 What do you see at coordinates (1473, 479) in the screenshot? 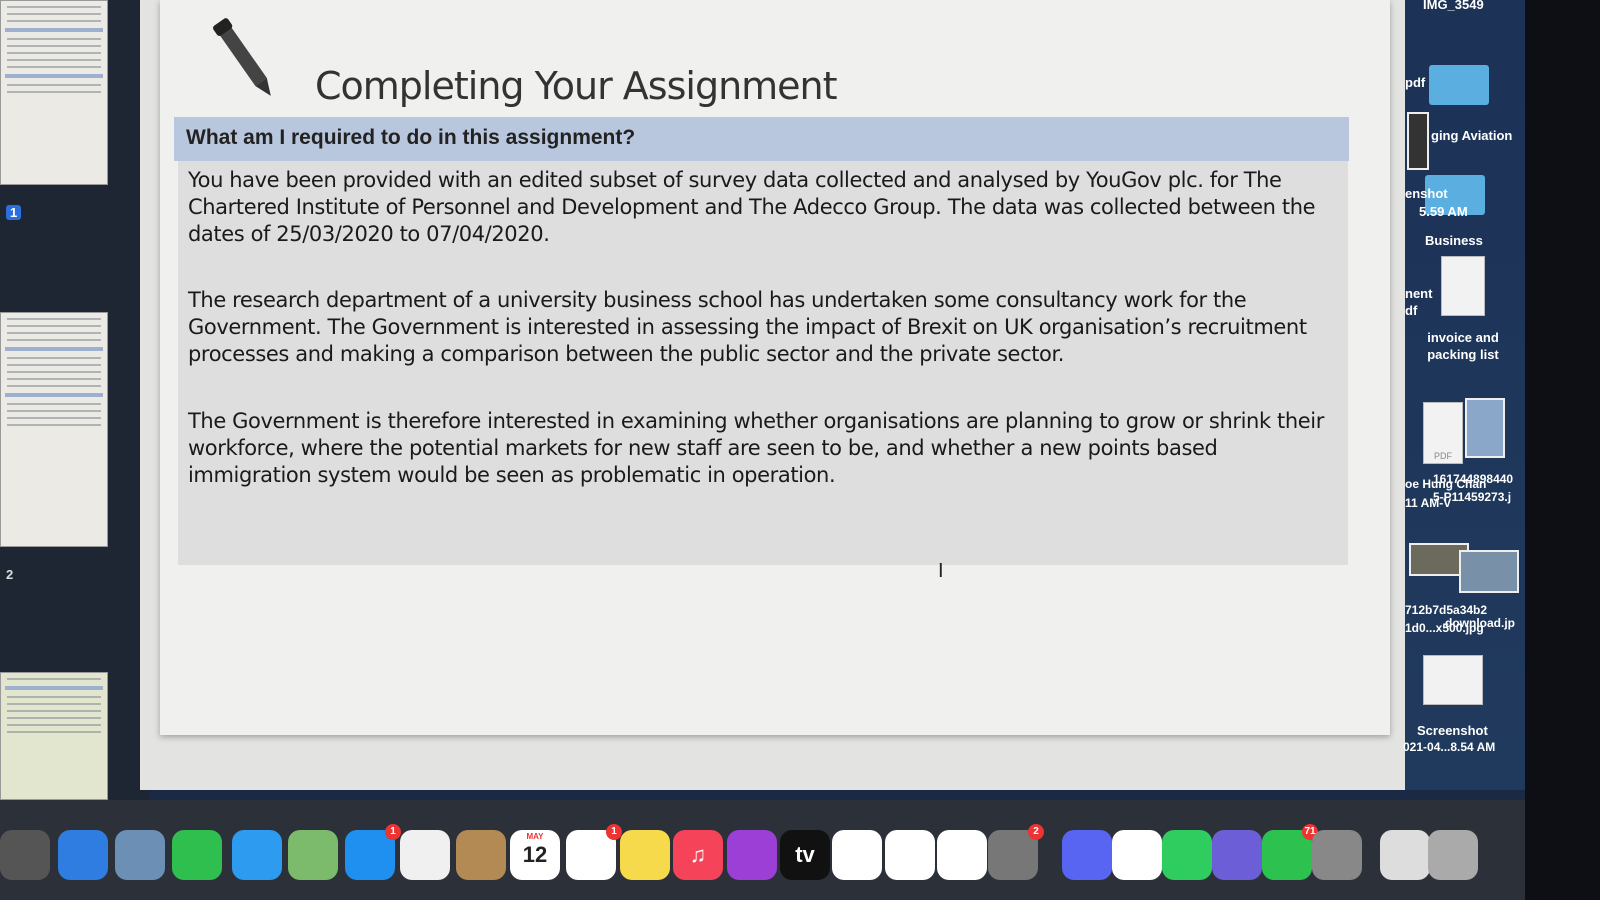
I see `desktop-item-label: 161744898440` at bounding box center [1473, 479].